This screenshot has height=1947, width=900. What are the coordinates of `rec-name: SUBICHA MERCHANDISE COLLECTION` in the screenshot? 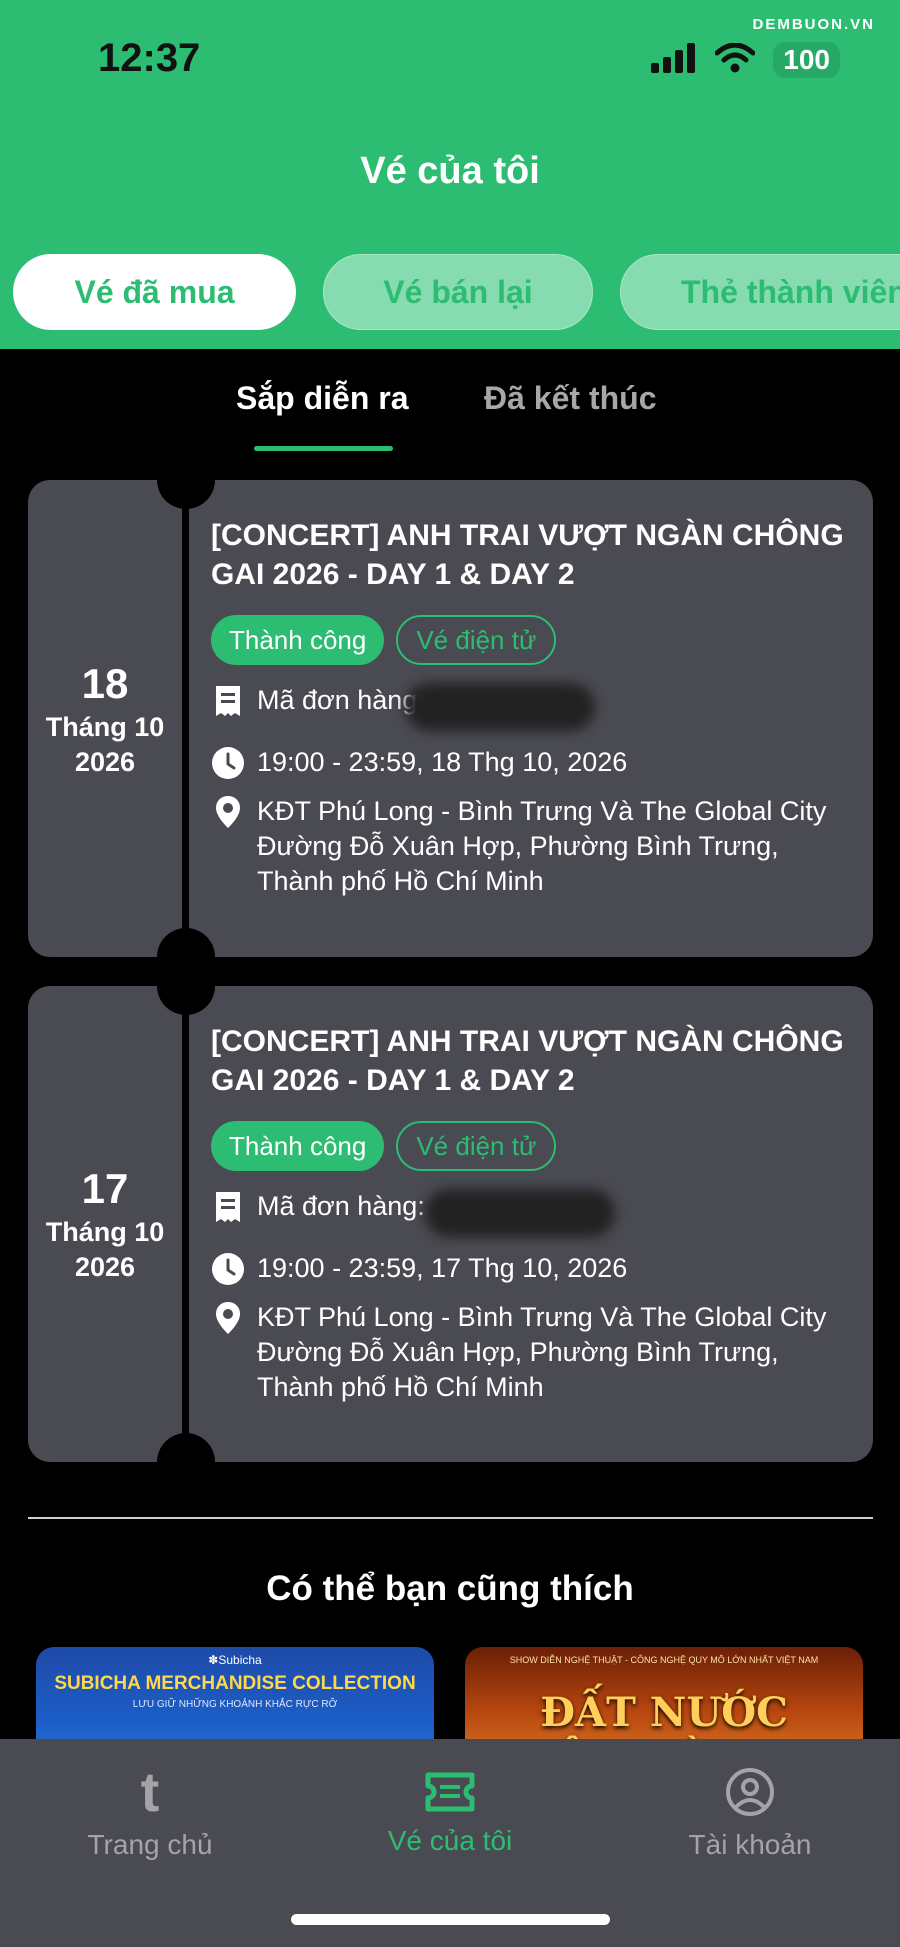 It's located at (235, 1683).